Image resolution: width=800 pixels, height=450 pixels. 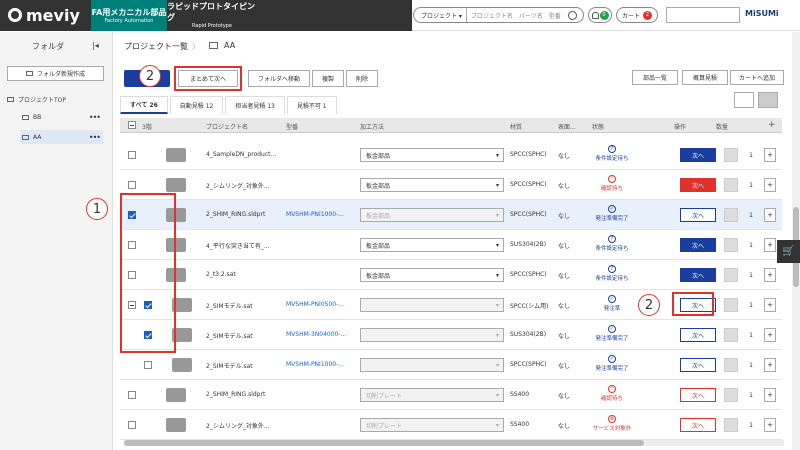 What do you see at coordinates (45, 15) in the screenshot?
I see `meviy-logo: meviy` at bounding box center [45, 15].